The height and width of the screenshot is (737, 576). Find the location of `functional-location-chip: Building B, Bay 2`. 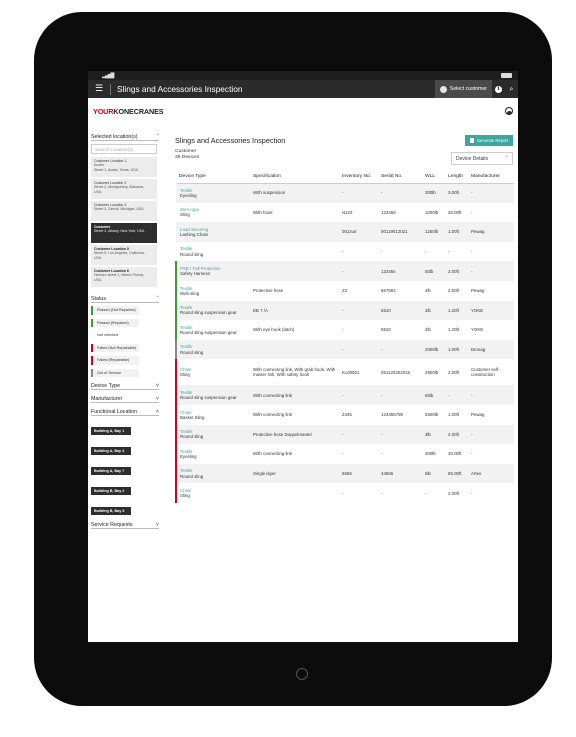

functional-location-chip: Building B, Bay 2 is located at coordinates (111, 491).